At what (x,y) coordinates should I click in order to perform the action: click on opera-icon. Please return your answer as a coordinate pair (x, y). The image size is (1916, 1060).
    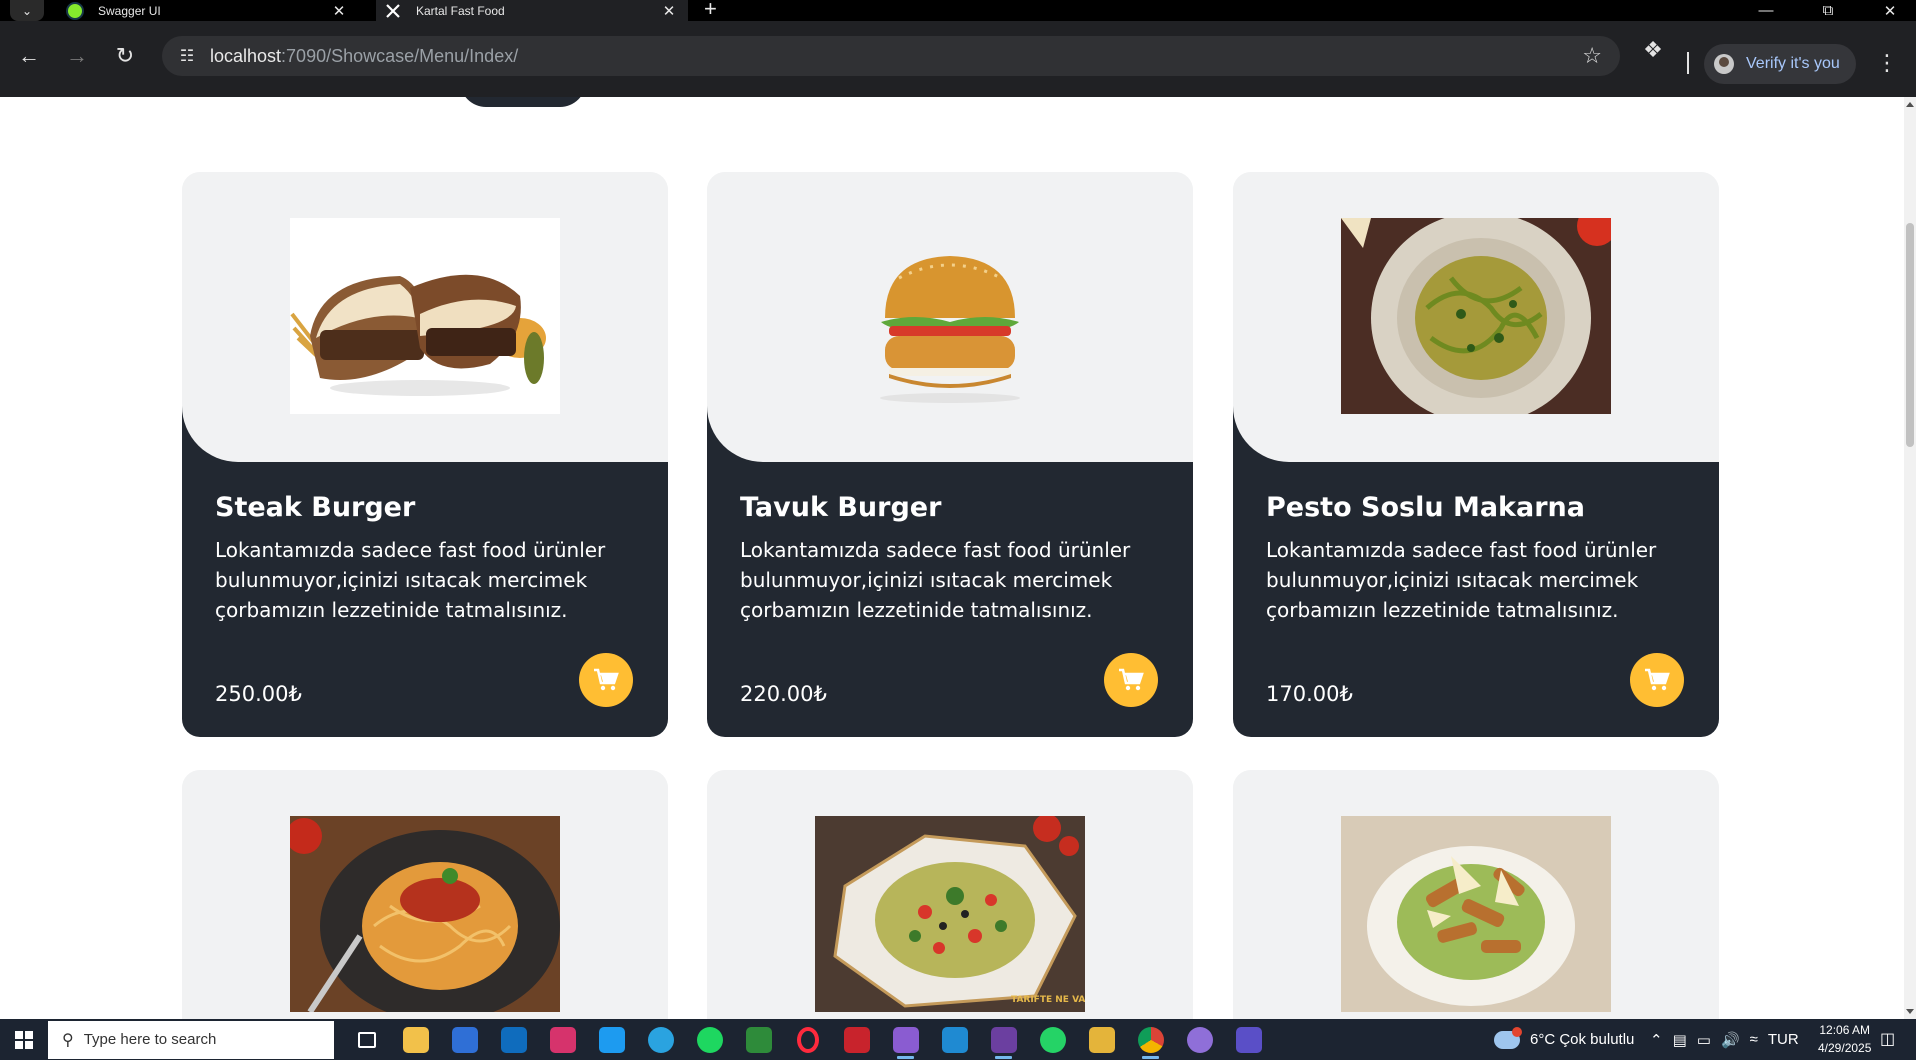
    Looking at the image, I should click on (807, 1039).